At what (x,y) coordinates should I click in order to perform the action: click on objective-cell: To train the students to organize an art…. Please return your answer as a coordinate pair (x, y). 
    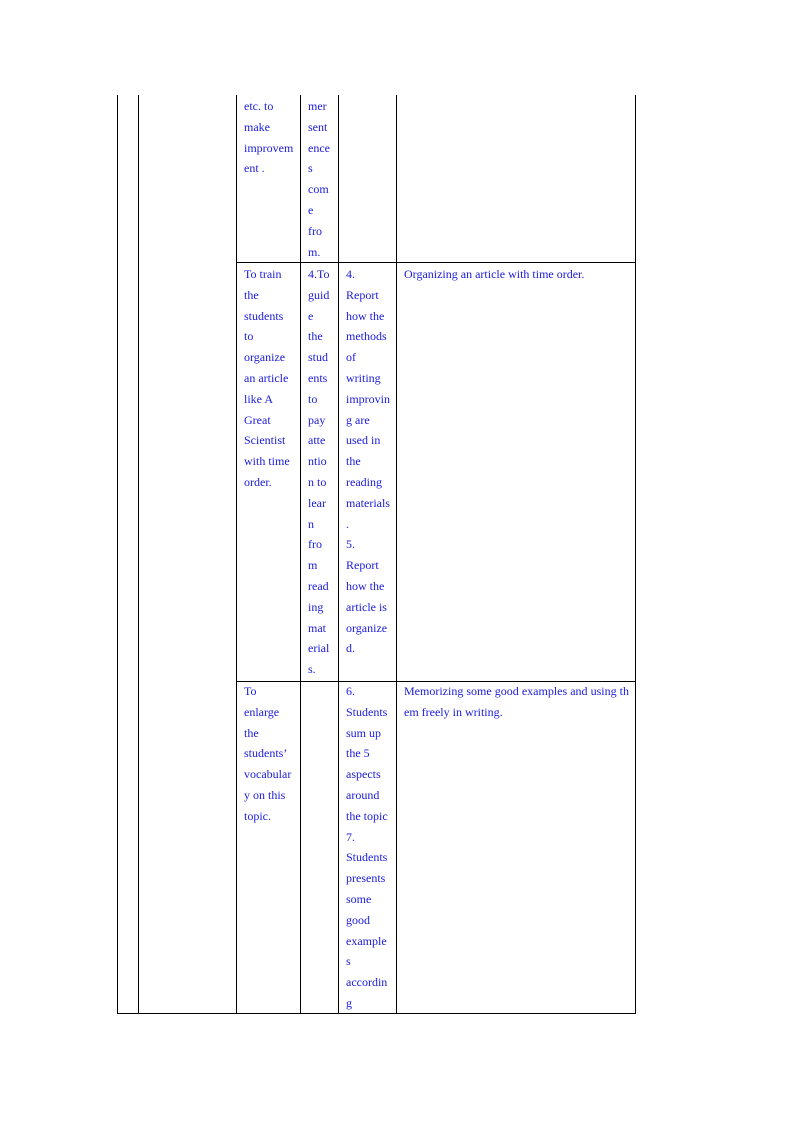
    Looking at the image, I should click on (267, 378).